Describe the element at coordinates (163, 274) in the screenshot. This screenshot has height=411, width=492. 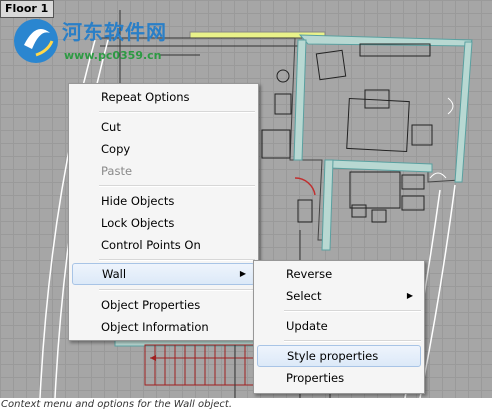
I see `menu-item-wall: Wall ▶` at that location.